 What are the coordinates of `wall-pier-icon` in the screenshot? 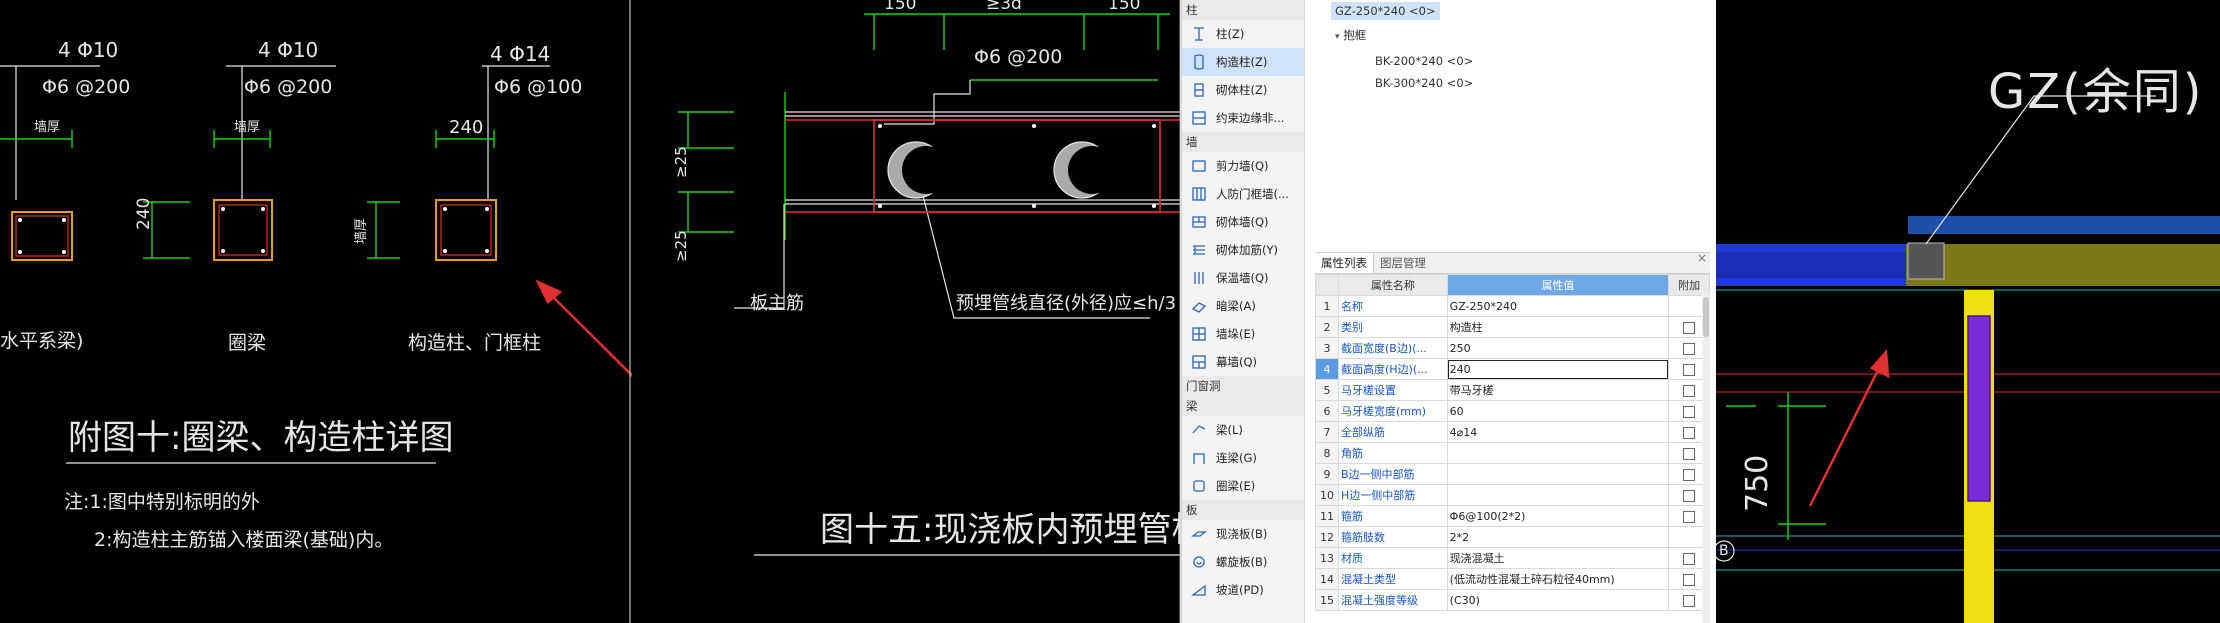 It's located at (1199, 334).